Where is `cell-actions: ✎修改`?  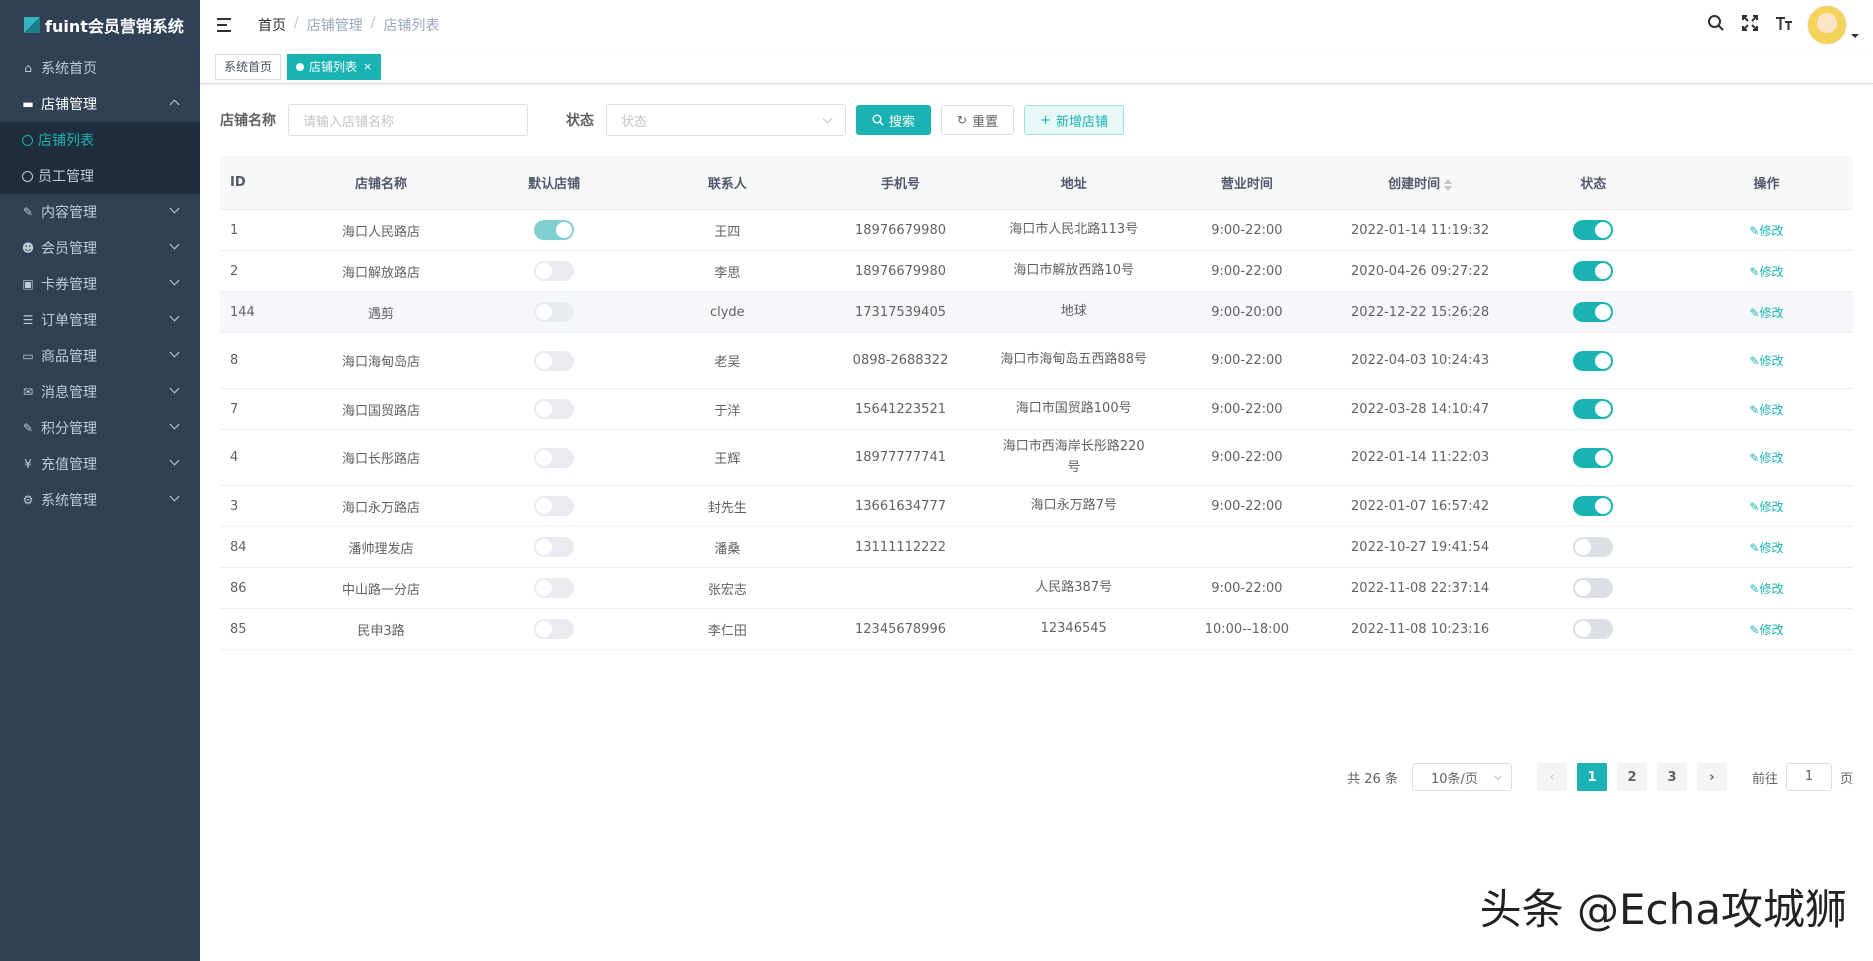
cell-actions: ✎修改 is located at coordinates (1766, 312).